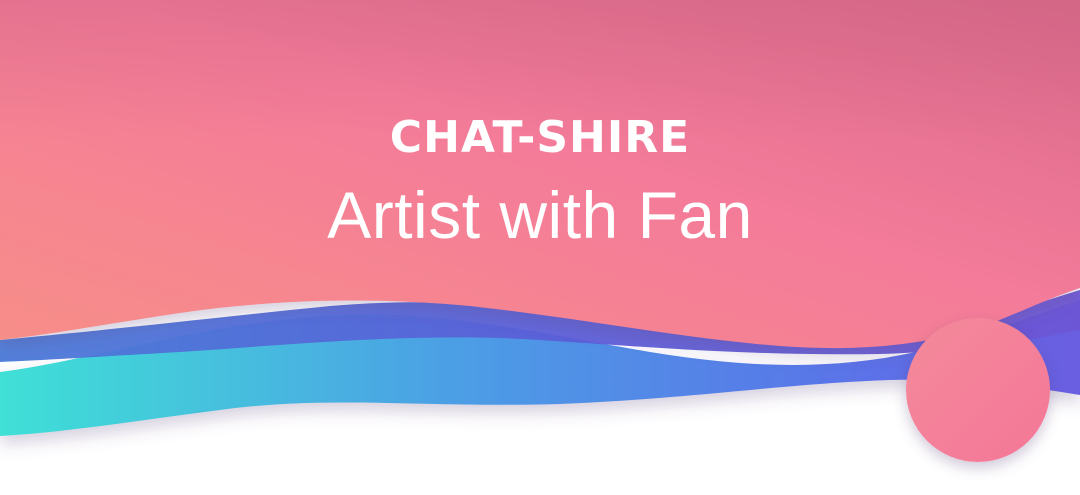 The image size is (1080, 495). Describe the element at coordinates (540, 137) in the screenshot. I see `brand-title: CHAT-SHIRE` at that location.